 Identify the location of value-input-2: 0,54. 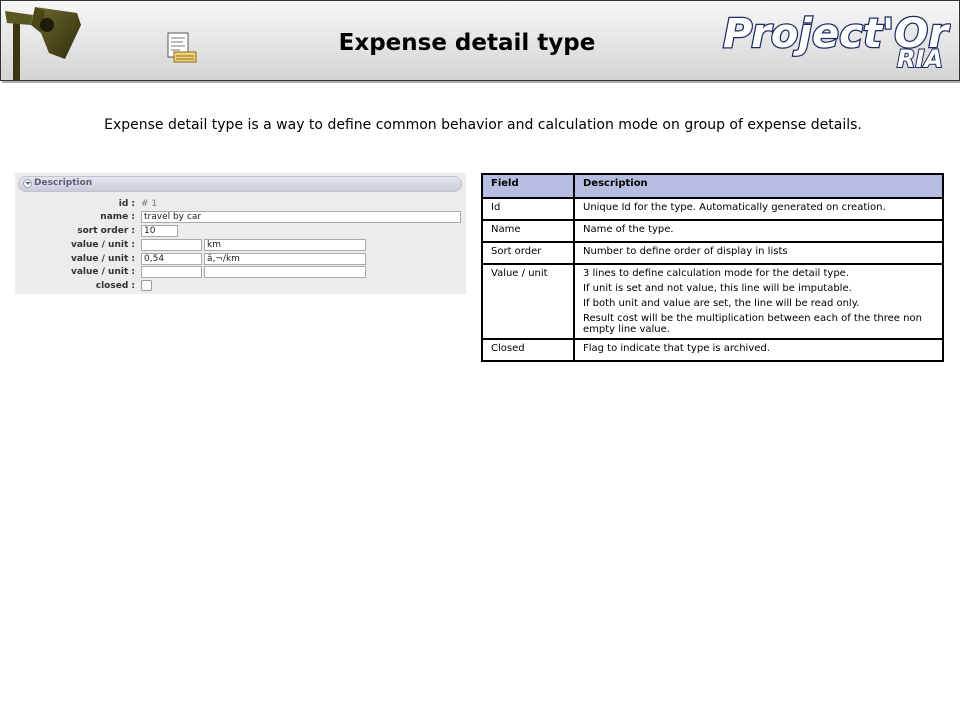
(171, 259).